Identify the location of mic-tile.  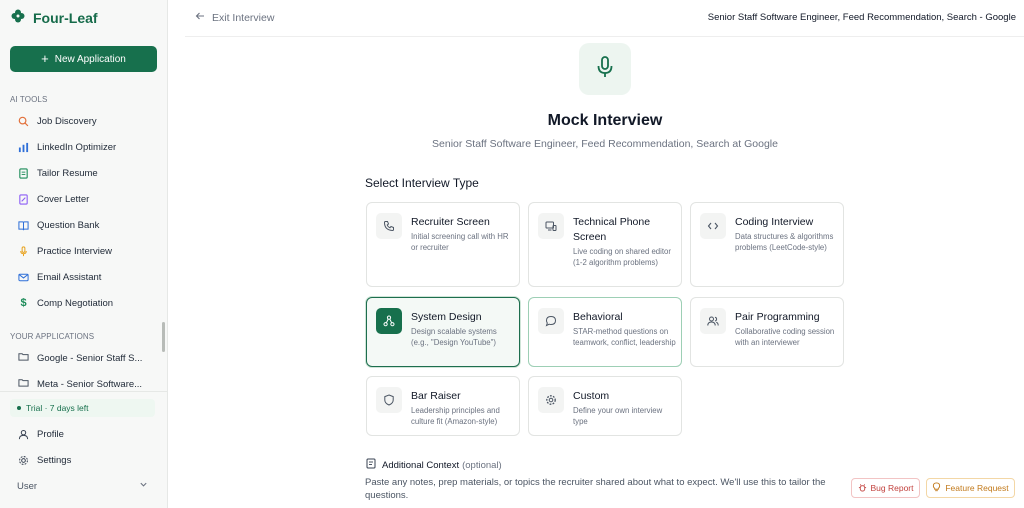
(605, 69).